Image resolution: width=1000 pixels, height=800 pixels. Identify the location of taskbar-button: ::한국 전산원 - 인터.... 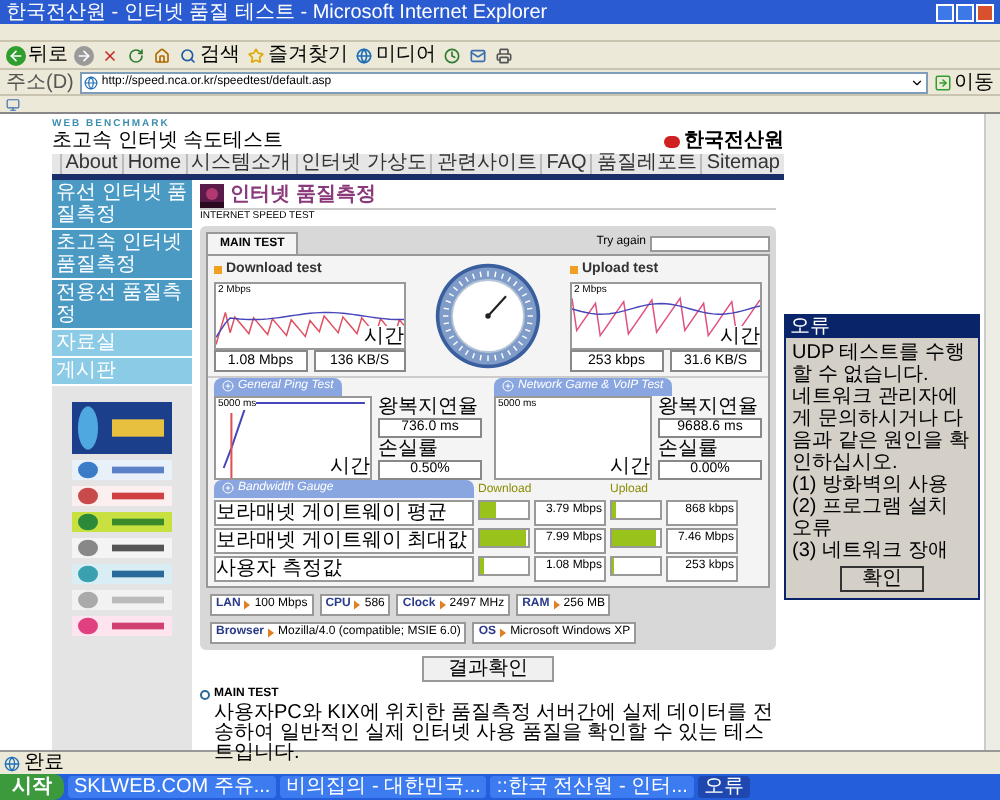
(592, 787).